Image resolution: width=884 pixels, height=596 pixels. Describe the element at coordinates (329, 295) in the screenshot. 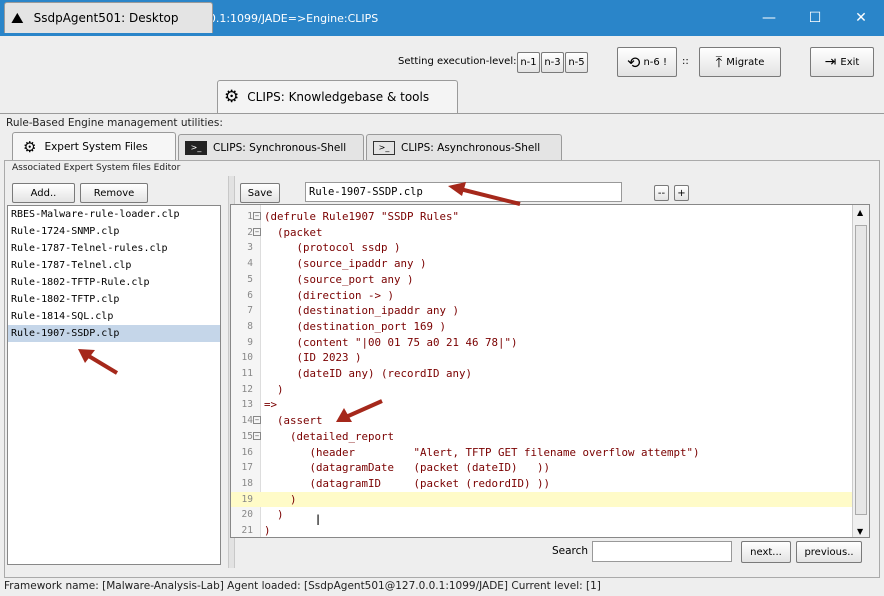

I see `code-text: (direction -> )` at that location.